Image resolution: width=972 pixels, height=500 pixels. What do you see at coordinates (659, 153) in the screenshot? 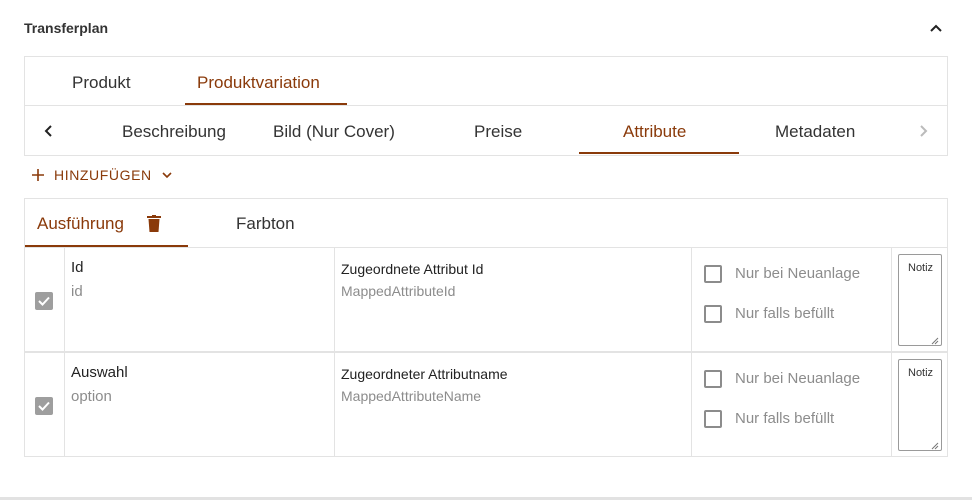
I see `active-subtab-indicator` at bounding box center [659, 153].